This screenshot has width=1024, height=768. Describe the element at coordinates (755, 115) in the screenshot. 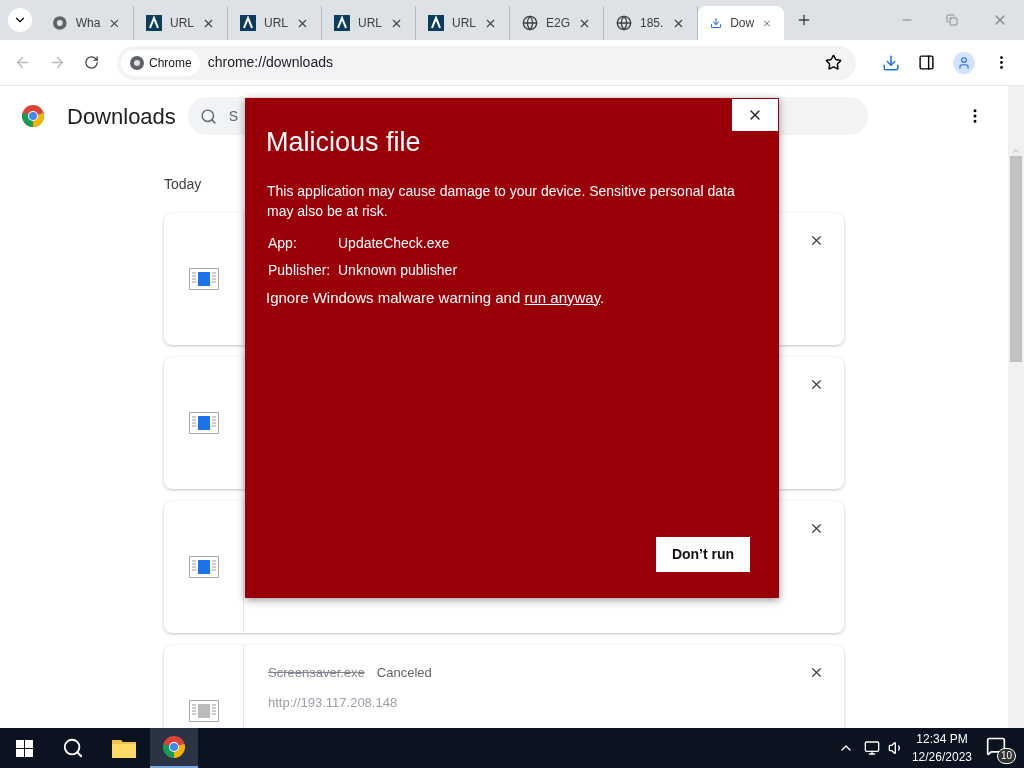

I see `close-button` at that location.